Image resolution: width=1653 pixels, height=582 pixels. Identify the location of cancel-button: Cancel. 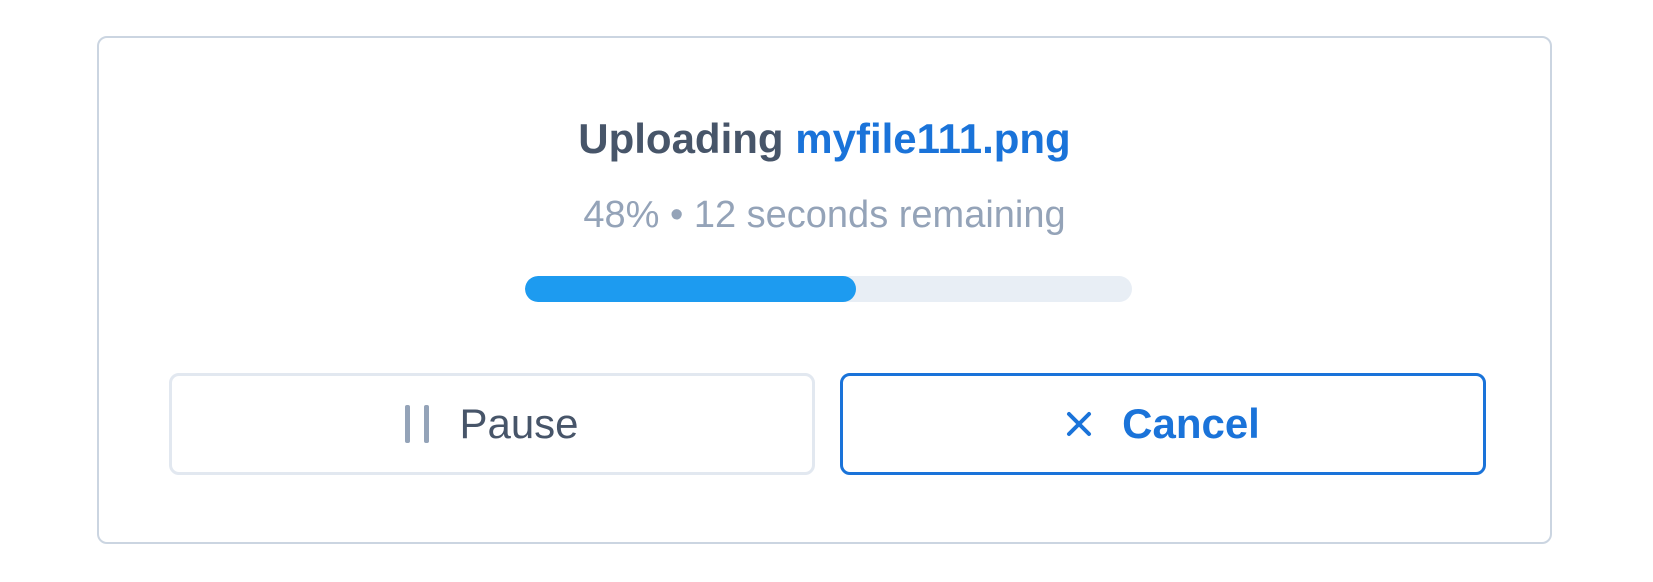
(1163, 424).